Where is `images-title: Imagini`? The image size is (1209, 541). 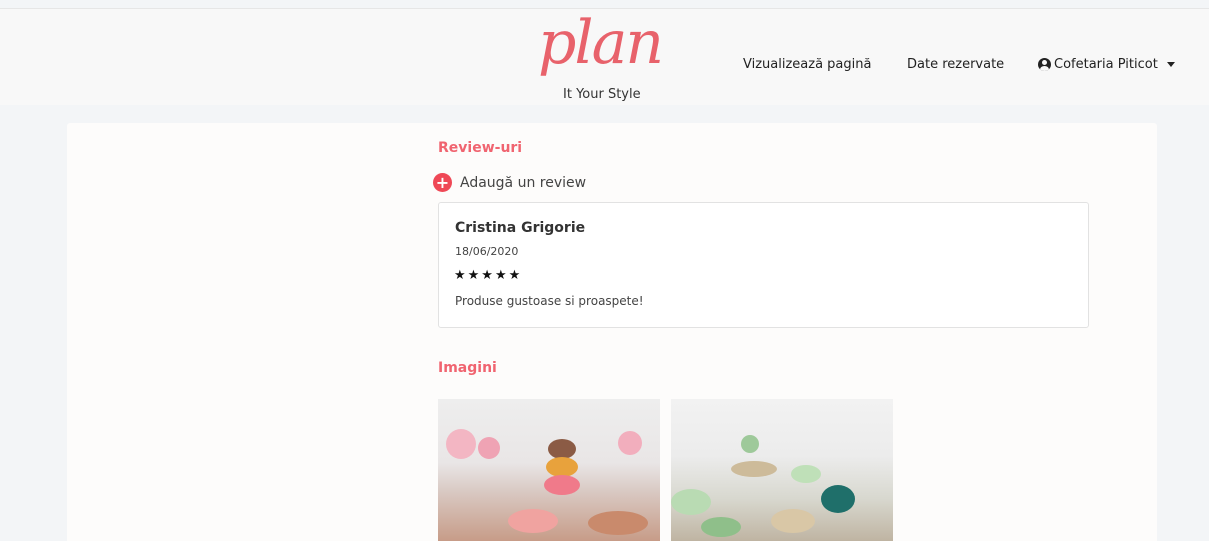
images-title: Imagini is located at coordinates (467, 368).